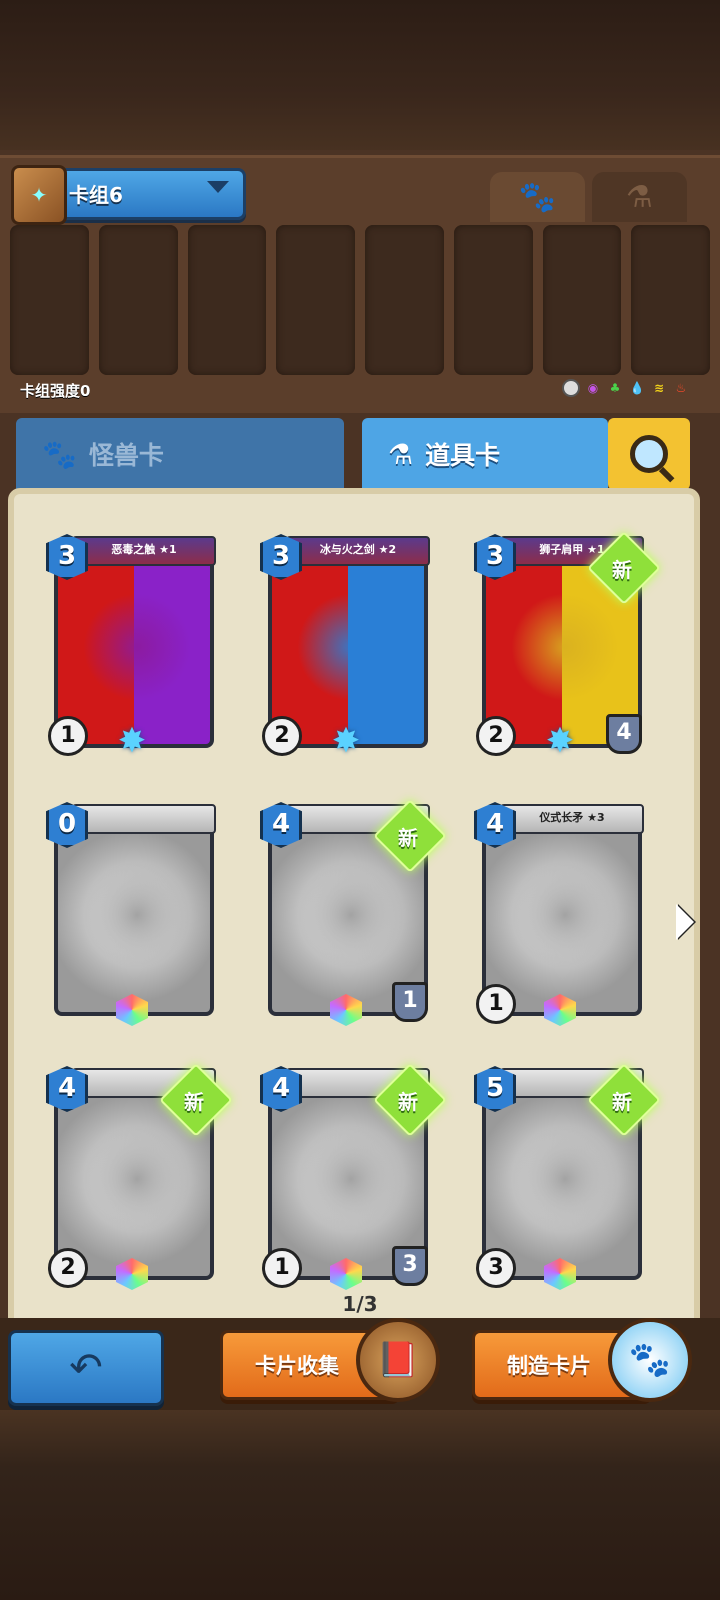  What do you see at coordinates (297, 1366) in the screenshot?
I see `card-collection-label: 卡片收集` at bounding box center [297, 1366].